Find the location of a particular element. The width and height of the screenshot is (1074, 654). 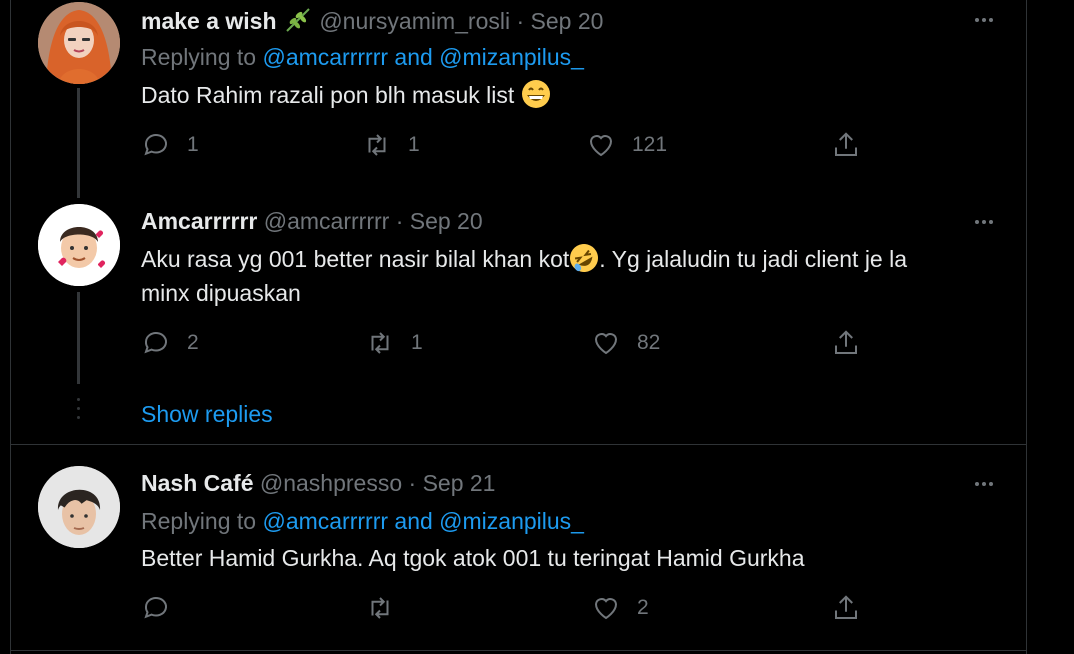

display-name: Nash Café is located at coordinates (197, 483).